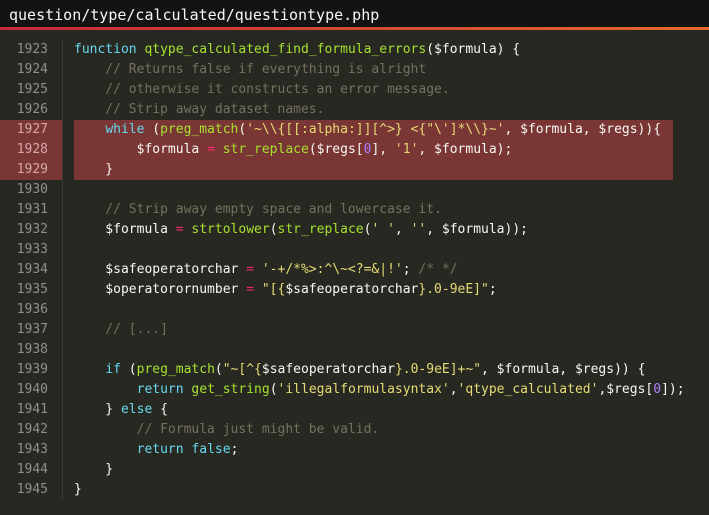 This screenshot has width=709, height=515. Describe the element at coordinates (391, 330) in the screenshot. I see `line-code: // [...]` at that location.